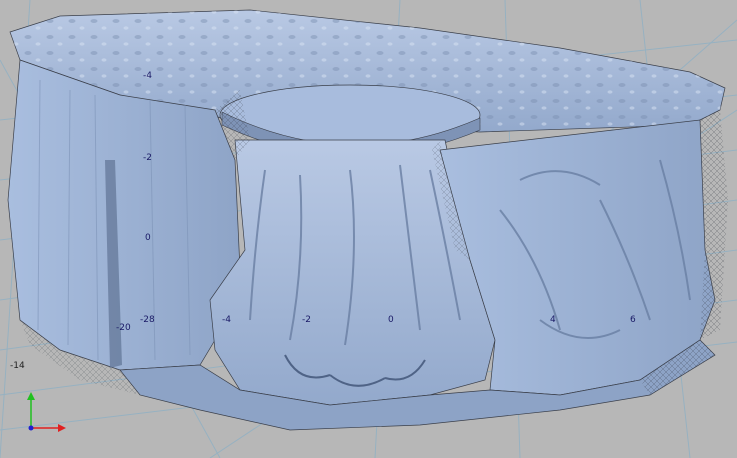  I want to click on grid-tick: -20, so click(123, 328).